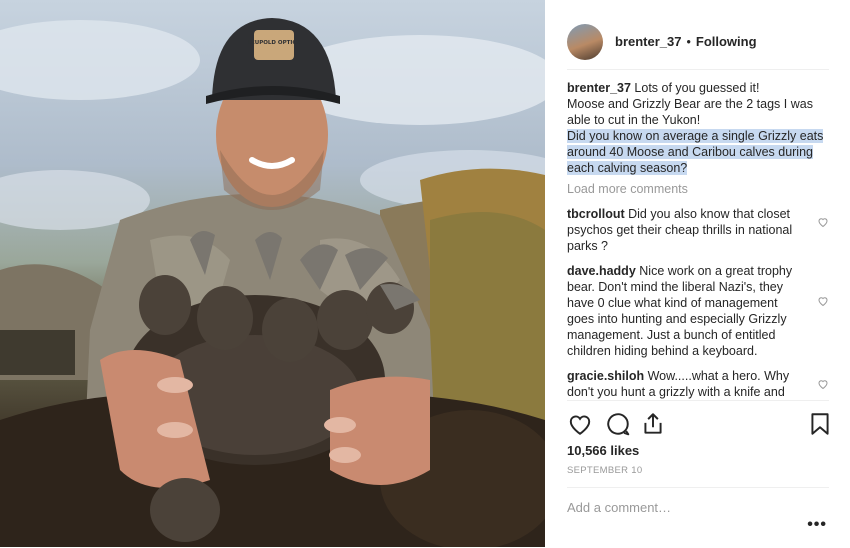  Describe the element at coordinates (697, 88) in the screenshot. I see `caption-line-1: Lots of you guessed it!` at that location.